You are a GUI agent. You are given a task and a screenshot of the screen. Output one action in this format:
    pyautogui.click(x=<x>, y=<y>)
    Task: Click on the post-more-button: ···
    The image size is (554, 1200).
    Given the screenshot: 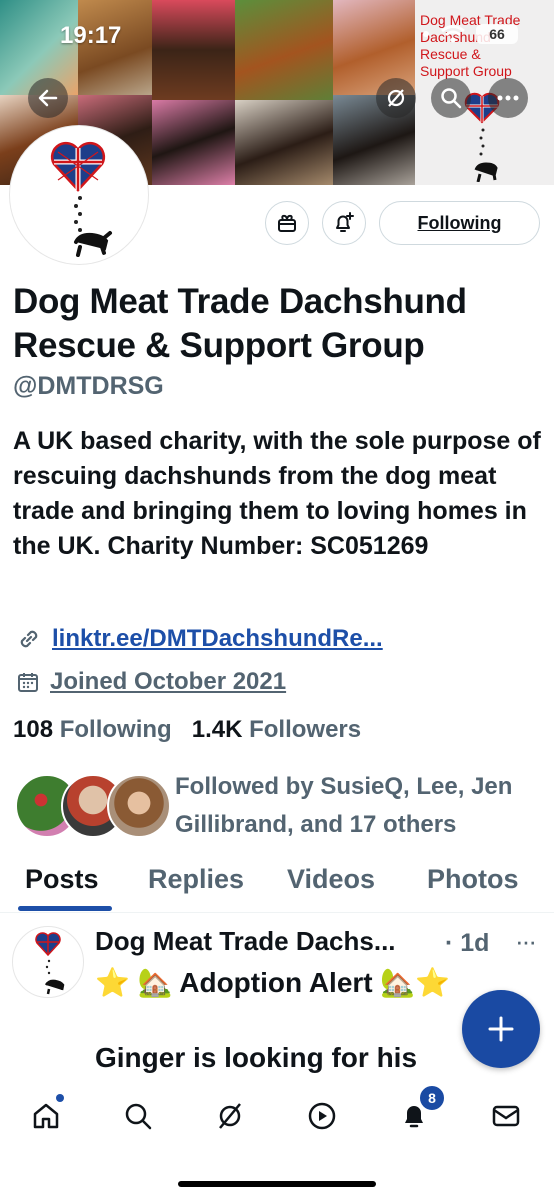 What is the action you would take?
    pyautogui.click(x=526, y=941)
    